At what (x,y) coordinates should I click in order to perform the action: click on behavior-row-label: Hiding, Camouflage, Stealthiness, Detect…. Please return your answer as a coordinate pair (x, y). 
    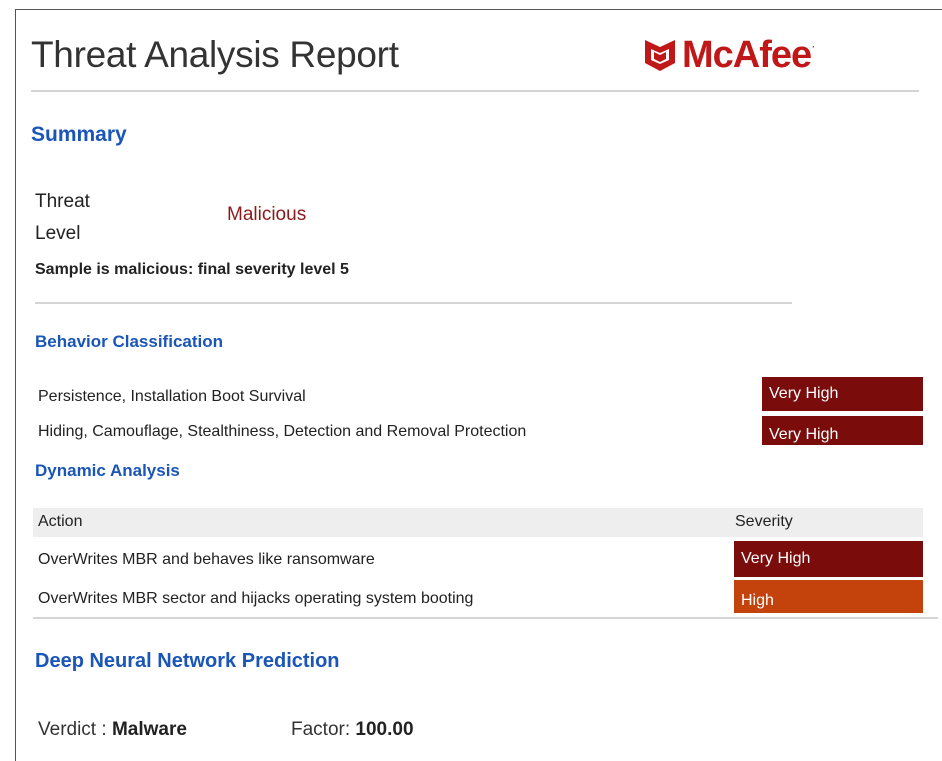
    Looking at the image, I should click on (282, 431).